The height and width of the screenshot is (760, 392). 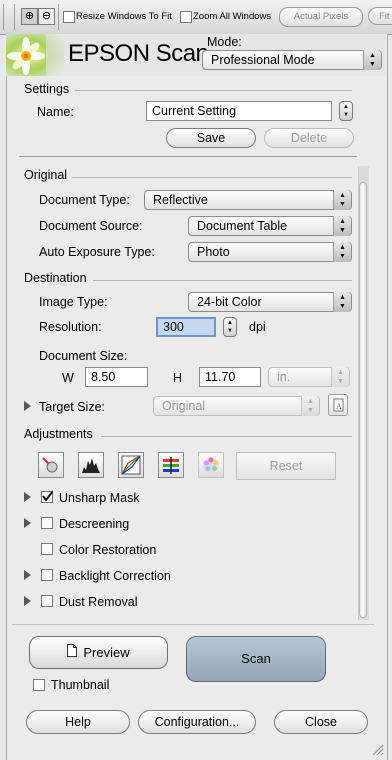 What do you see at coordinates (94, 524) in the screenshot?
I see `descreening-label: Descreening` at bounding box center [94, 524].